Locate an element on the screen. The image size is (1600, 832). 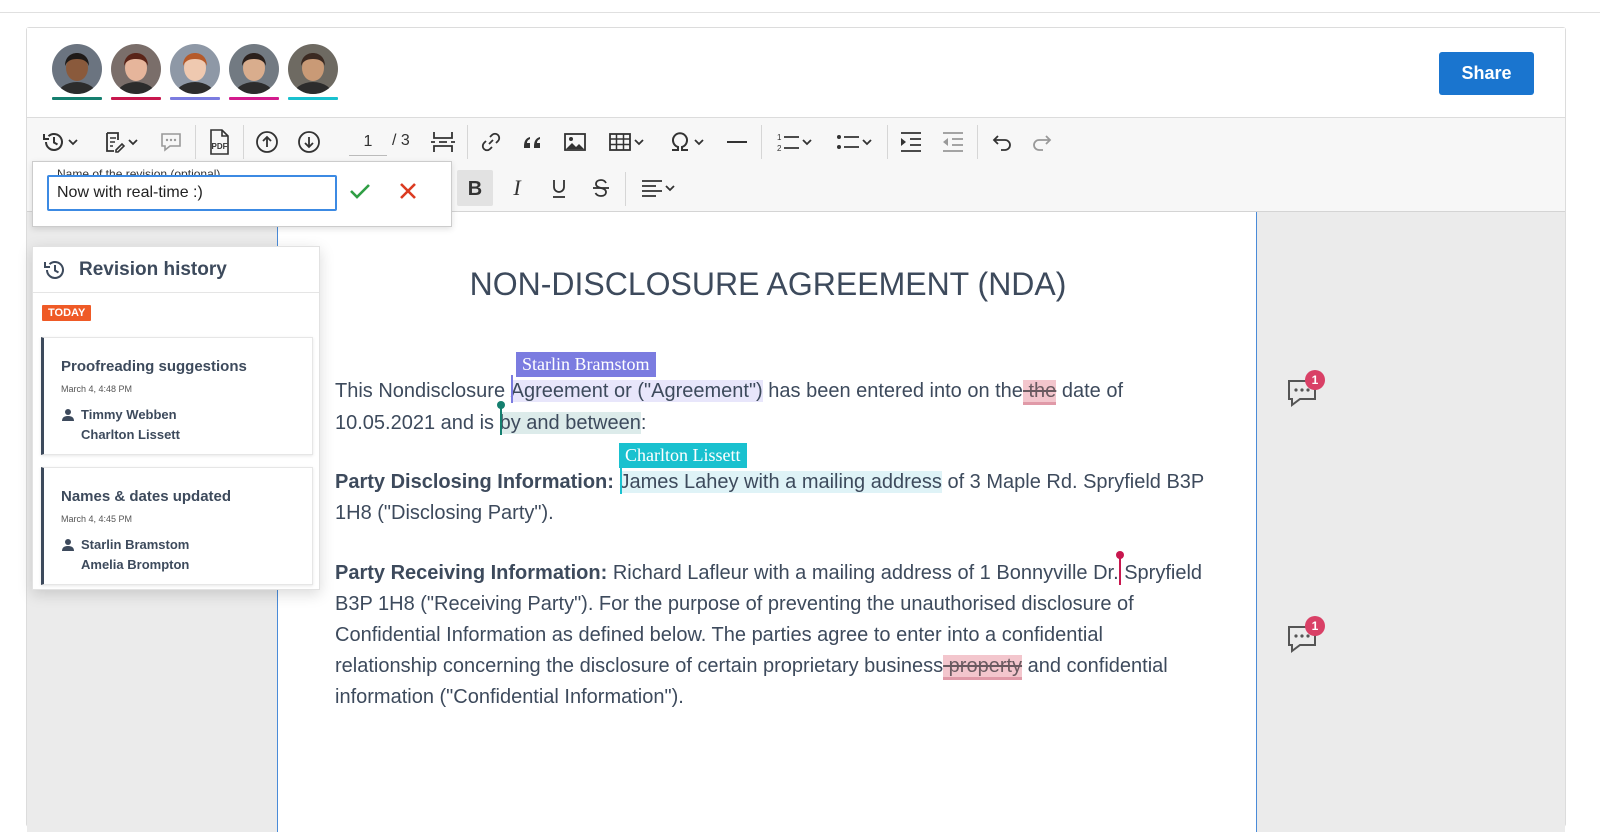
underline-icon is located at coordinates (559, 188).